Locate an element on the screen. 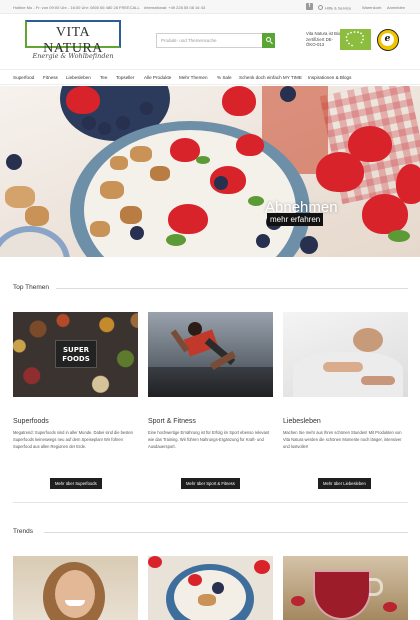 Image resolution: width=420 pixels, height=620 pixels. card-title-liebesleben: Liebesleben is located at coordinates (302, 421).